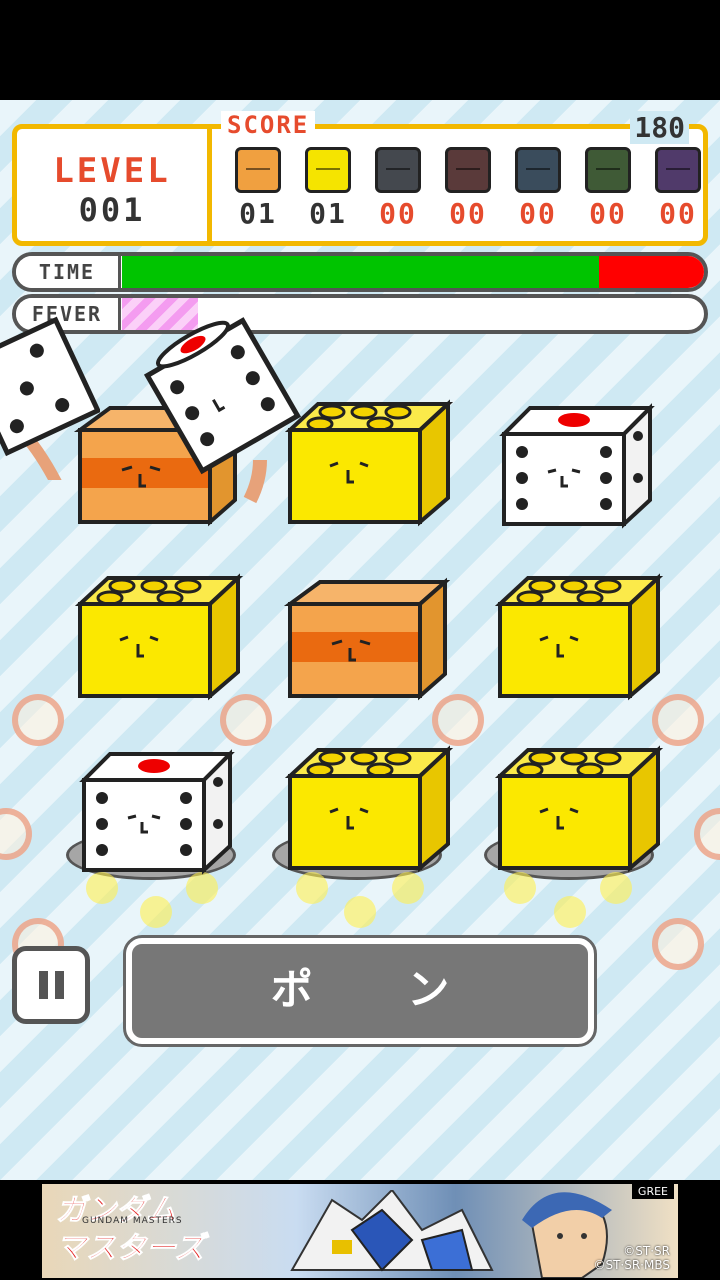 Image resolution: width=720 pixels, height=1280 pixels. Describe the element at coordinates (112, 171) in the screenshot. I see `level-label: LEVEL` at that location.